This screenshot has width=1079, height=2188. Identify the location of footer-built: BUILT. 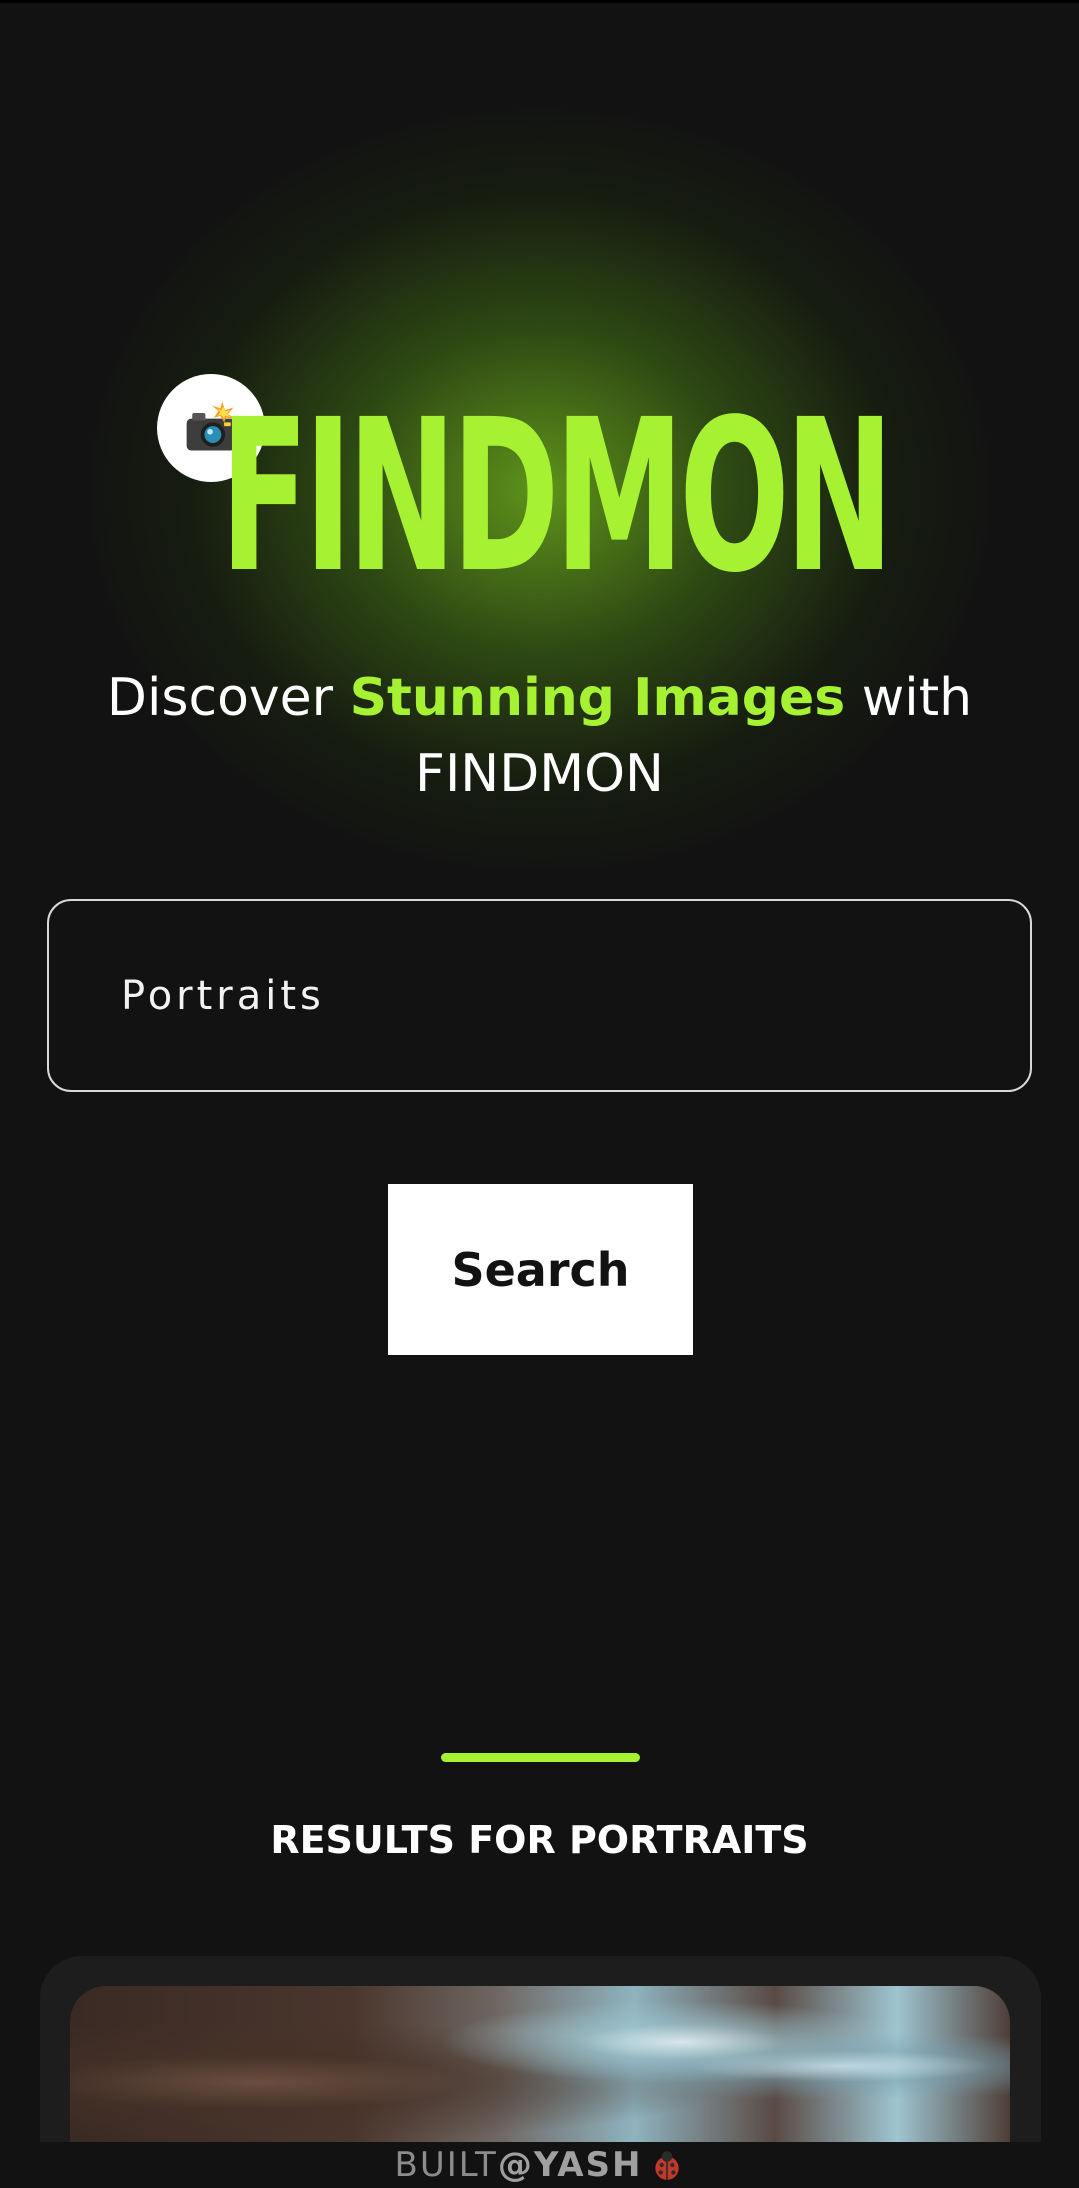
(446, 2165).